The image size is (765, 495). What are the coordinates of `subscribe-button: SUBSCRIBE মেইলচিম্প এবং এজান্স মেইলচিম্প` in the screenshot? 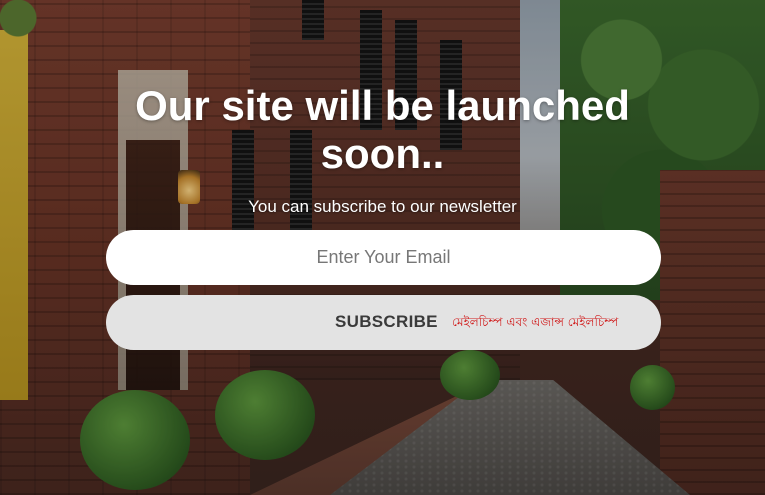 It's located at (383, 322).